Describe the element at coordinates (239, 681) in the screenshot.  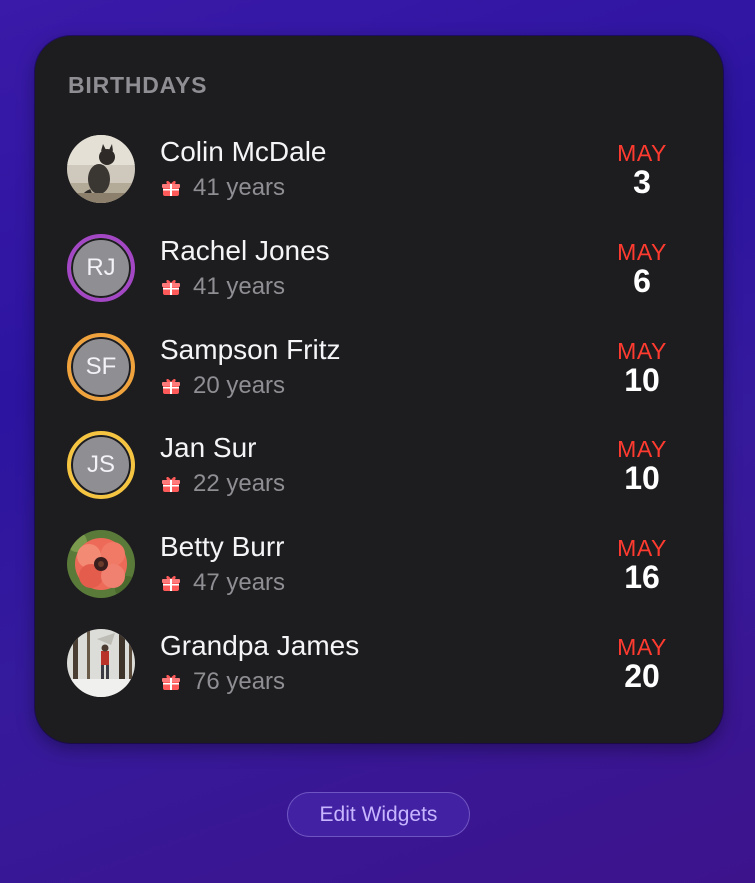
I see `age-label: 76 years` at that location.